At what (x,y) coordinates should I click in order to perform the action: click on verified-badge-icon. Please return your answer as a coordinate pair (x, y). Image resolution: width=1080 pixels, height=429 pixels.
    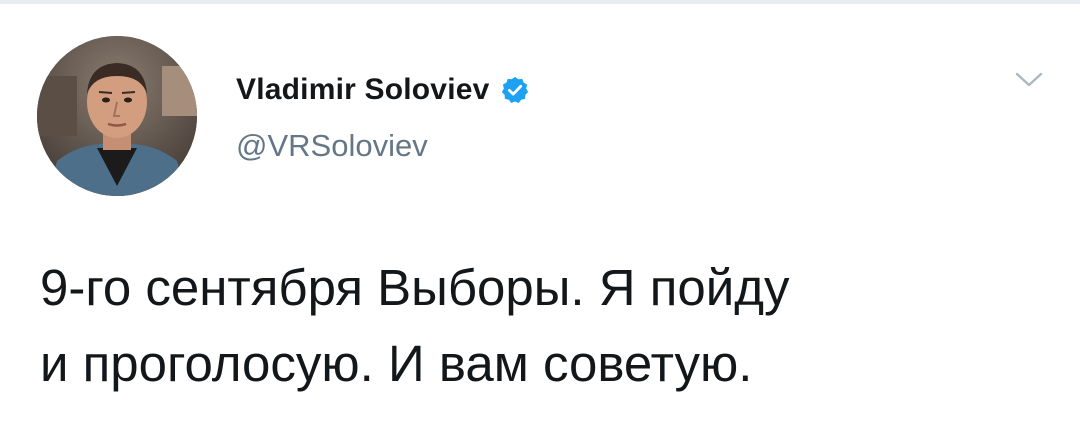
    Looking at the image, I should click on (514, 89).